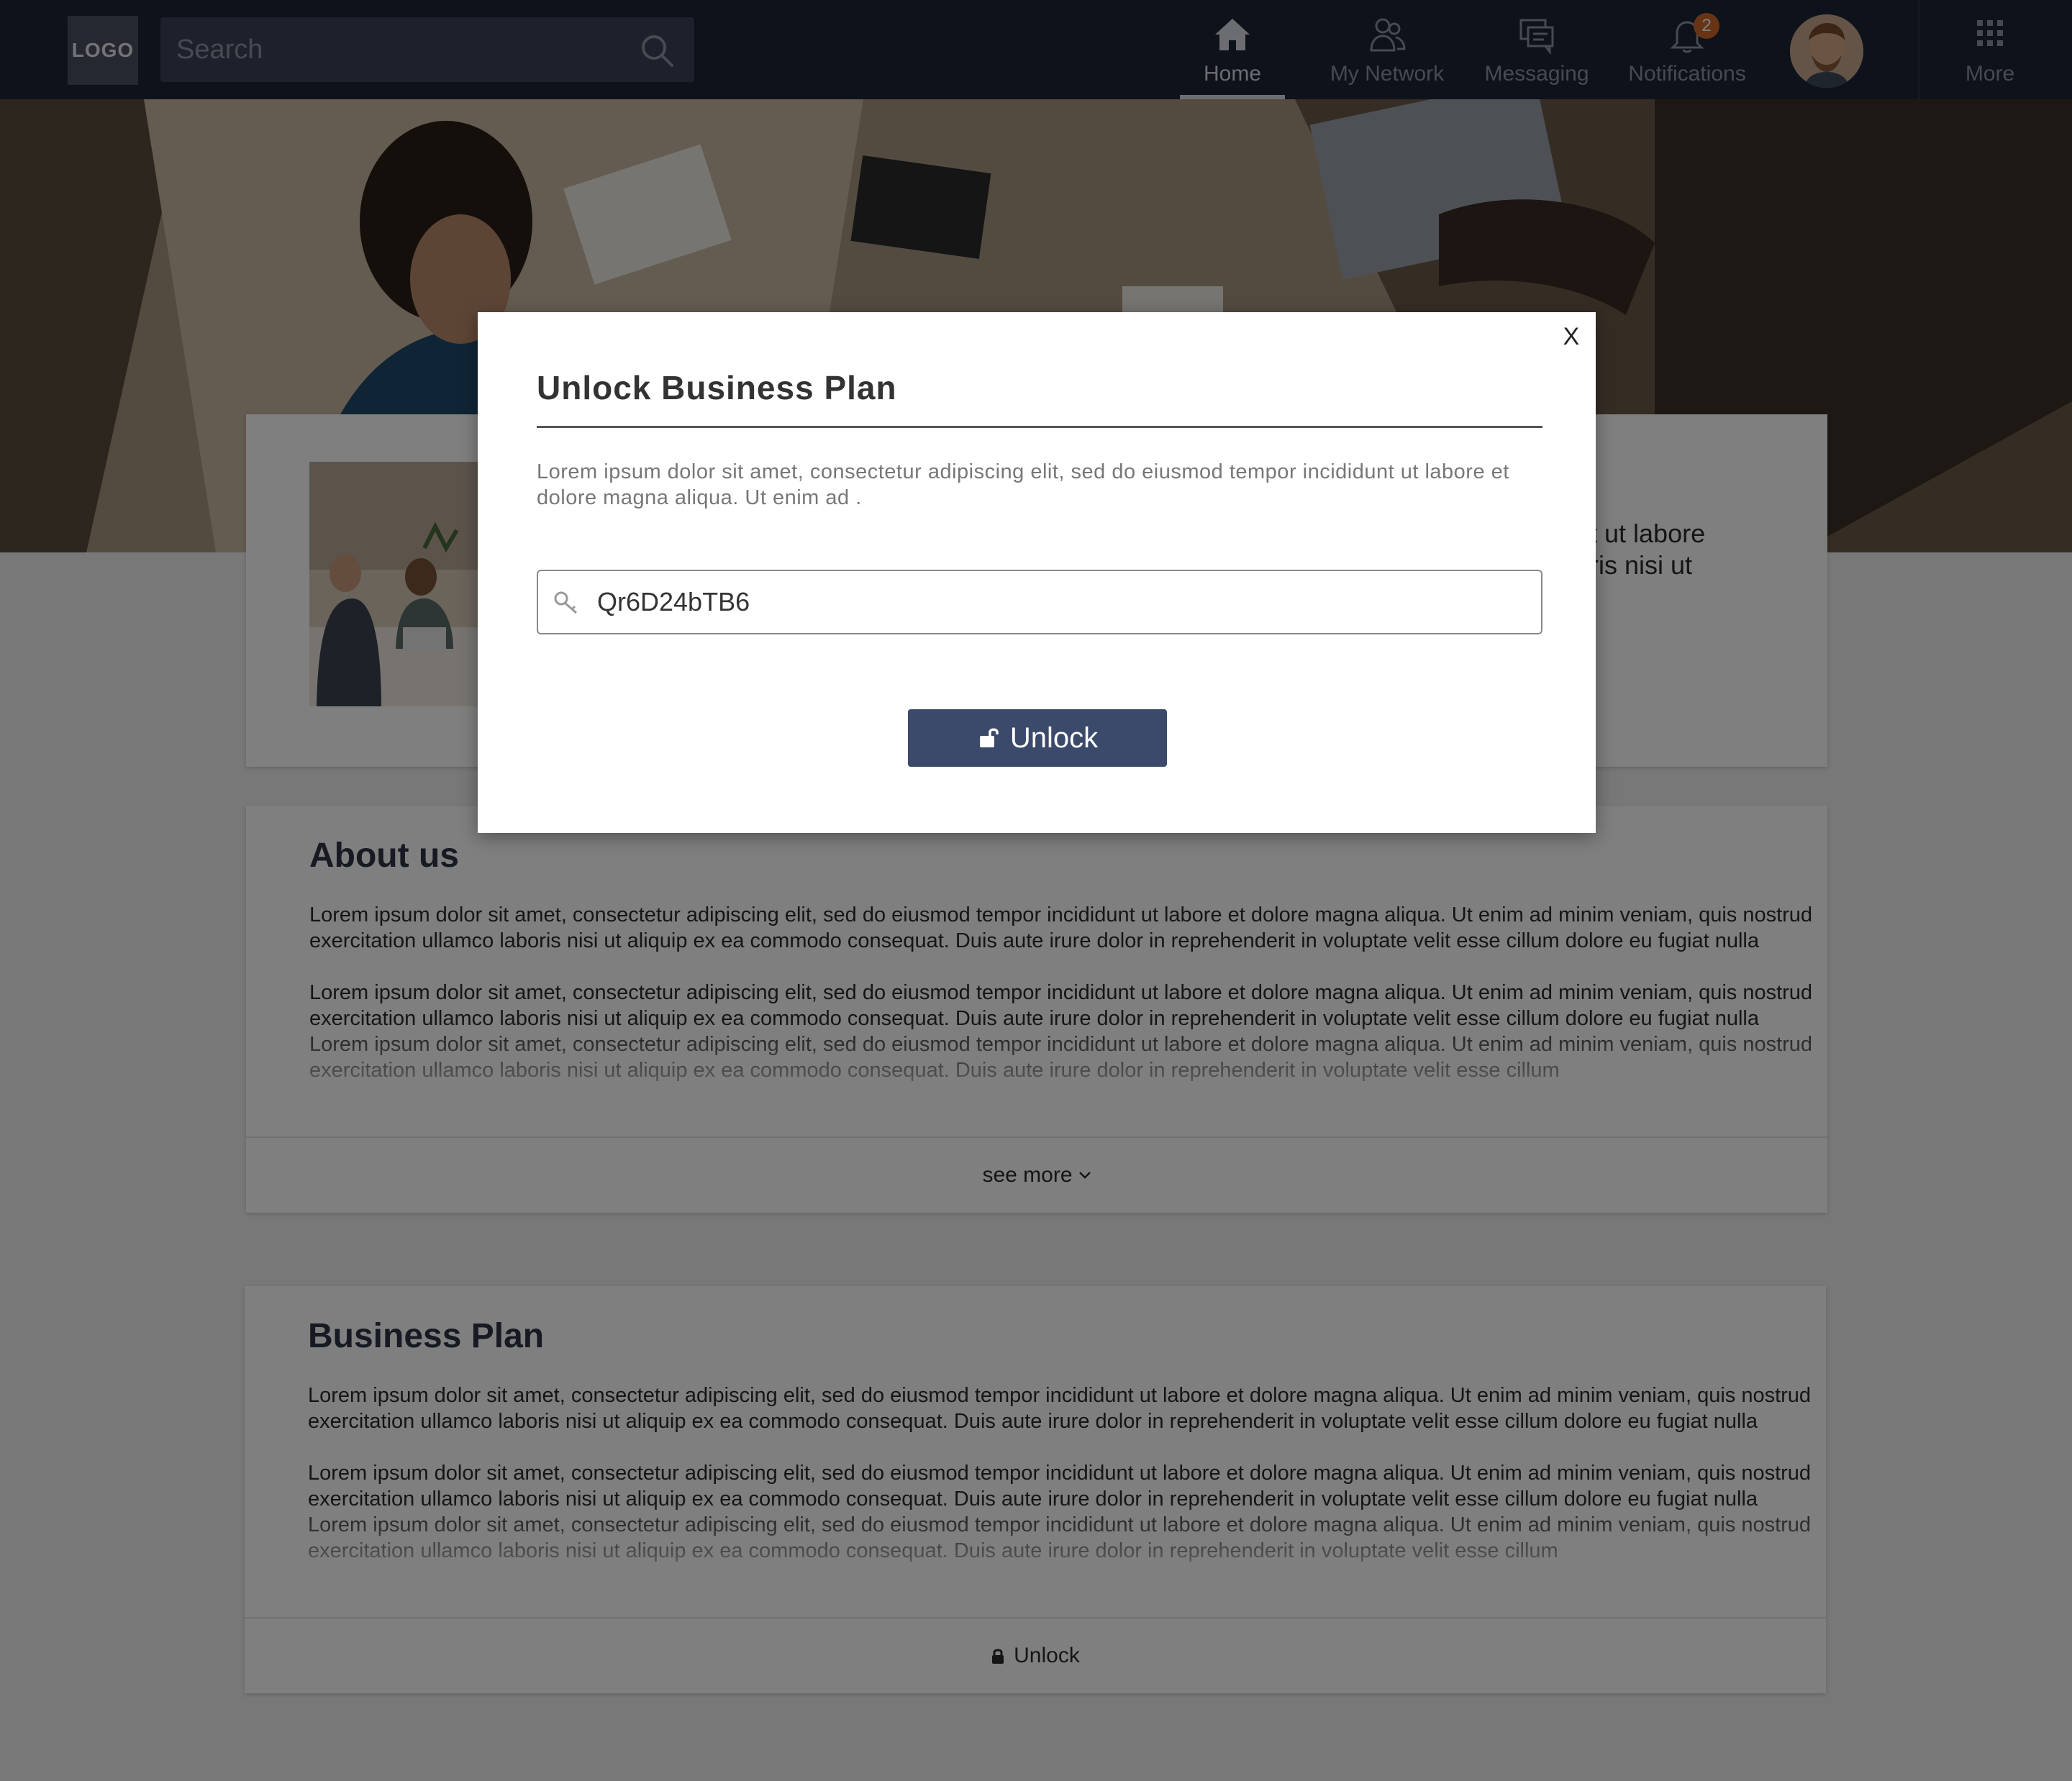 This screenshot has width=2072, height=1781. Describe the element at coordinates (1064, 602) in the screenshot. I see `access-key-input` at that location.